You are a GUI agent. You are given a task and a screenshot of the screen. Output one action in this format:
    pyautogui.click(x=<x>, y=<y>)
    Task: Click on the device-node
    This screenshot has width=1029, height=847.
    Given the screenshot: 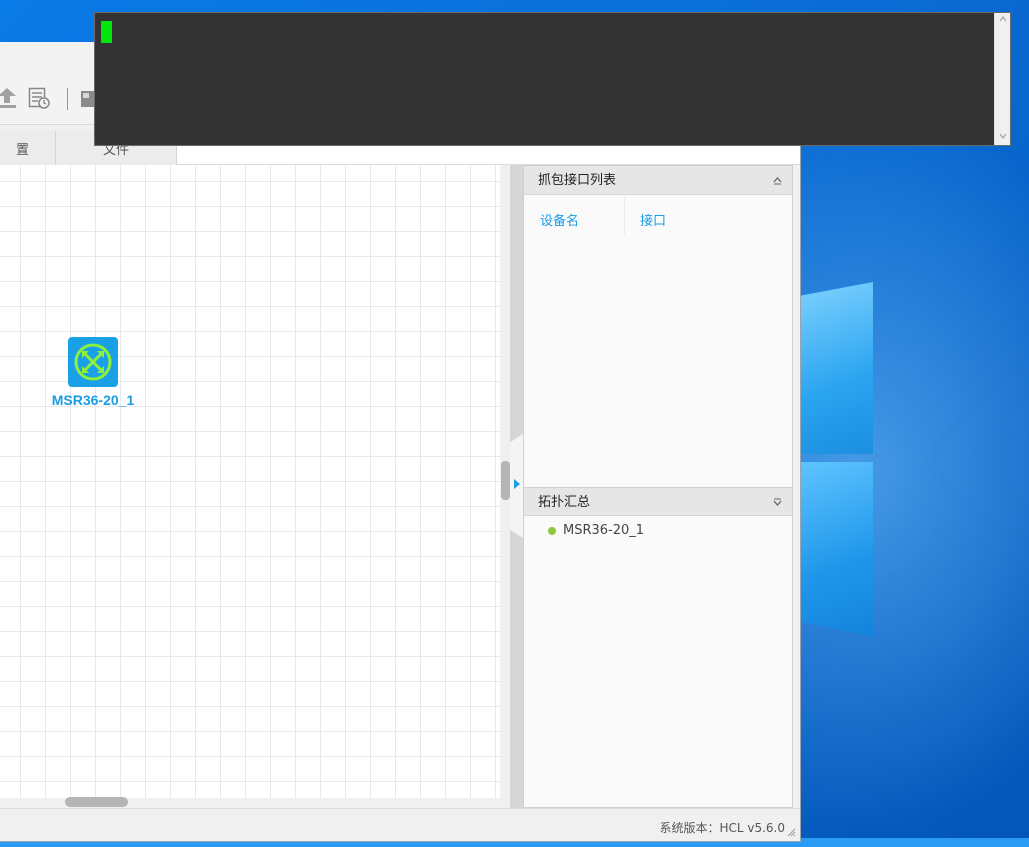 What is the action you would take?
    pyautogui.click(x=93, y=362)
    